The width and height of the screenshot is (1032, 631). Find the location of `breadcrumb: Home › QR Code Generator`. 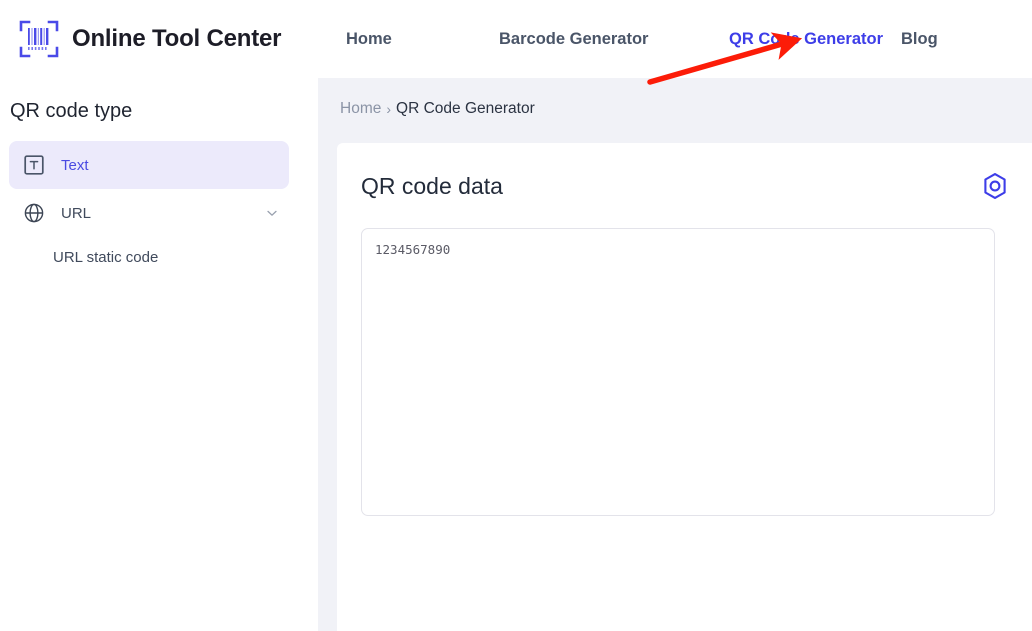

breadcrumb: Home › QR Code Generator is located at coordinates (437, 109).